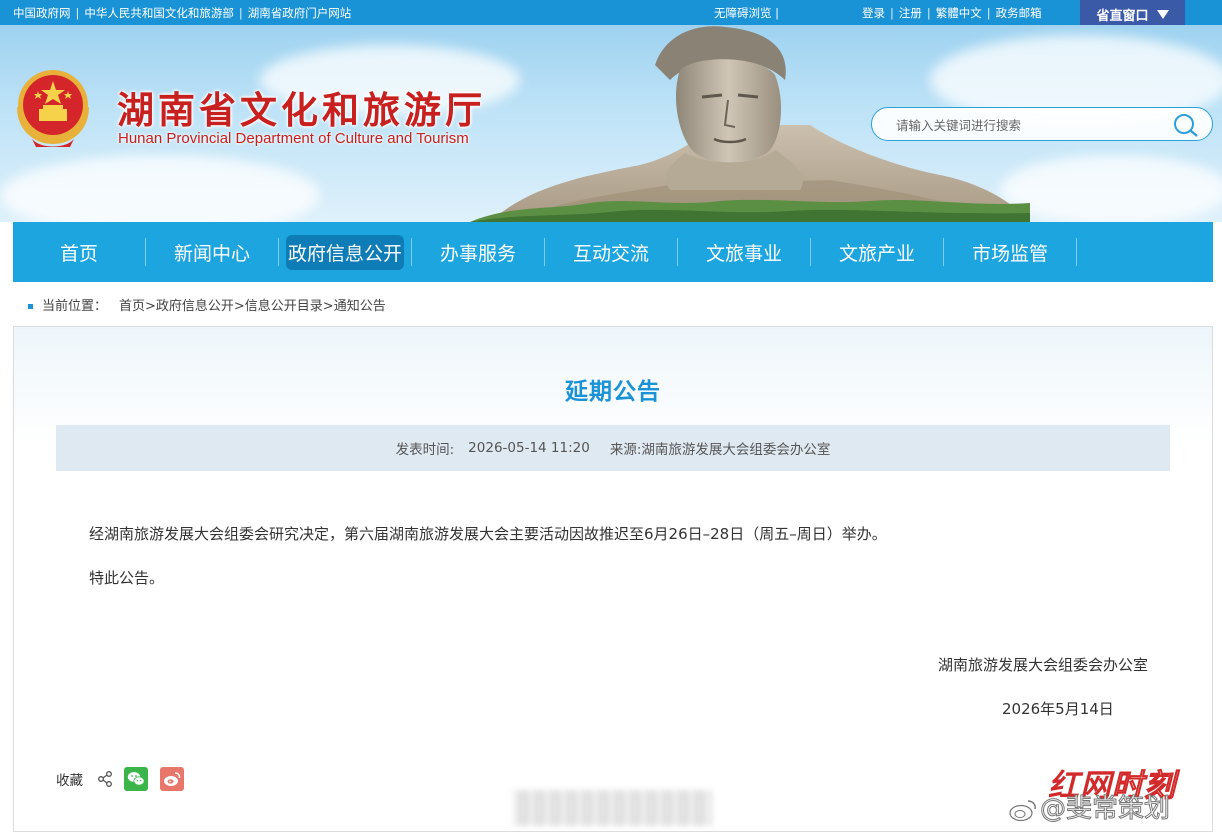 Image resolution: width=1222 pixels, height=836 pixels. I want to click on nav-label: 市场监管, so click(1009, 253).